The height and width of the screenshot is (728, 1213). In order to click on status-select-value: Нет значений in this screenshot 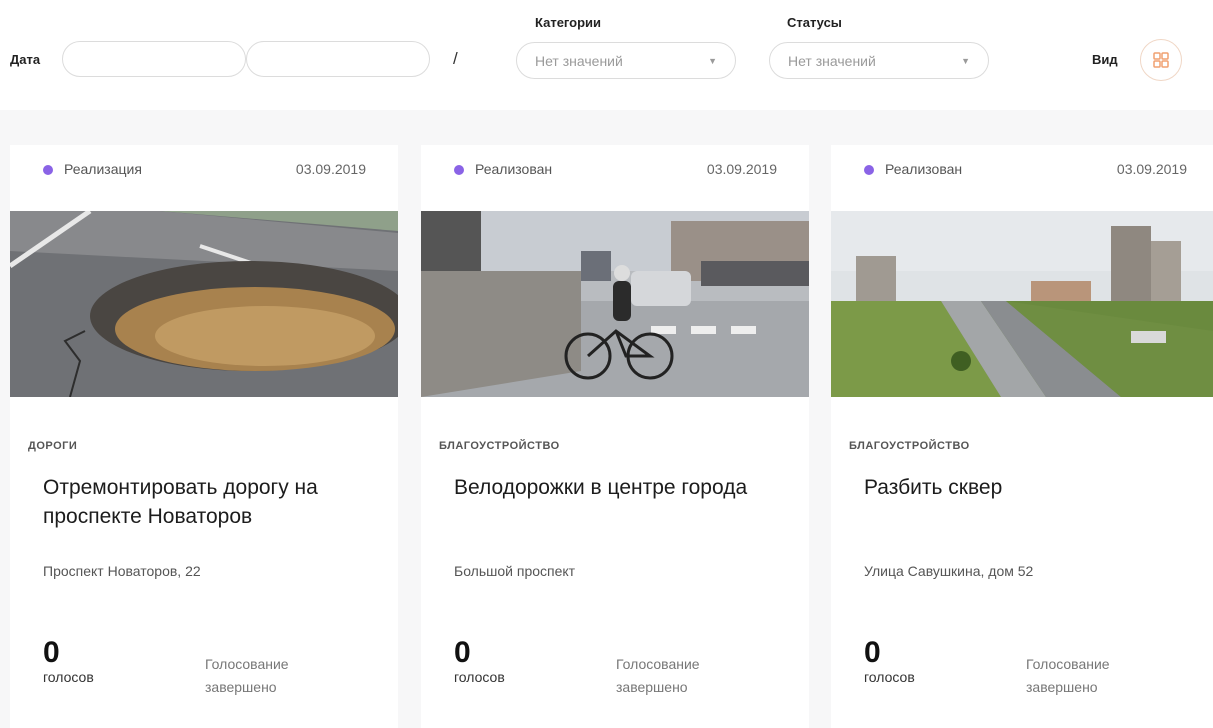, I will do `click(832, 60)`.